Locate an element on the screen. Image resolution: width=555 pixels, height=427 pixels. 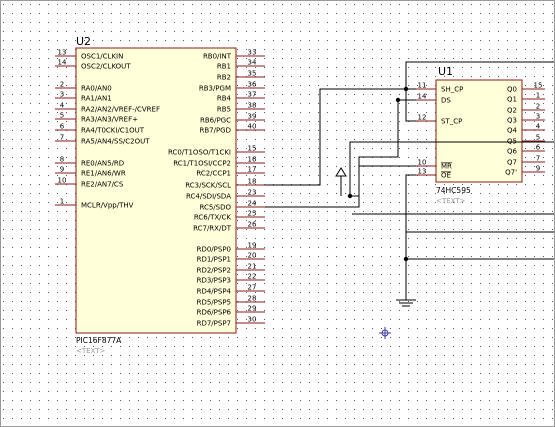
pin-2-number: 2 is located at coordinates (538, 107).